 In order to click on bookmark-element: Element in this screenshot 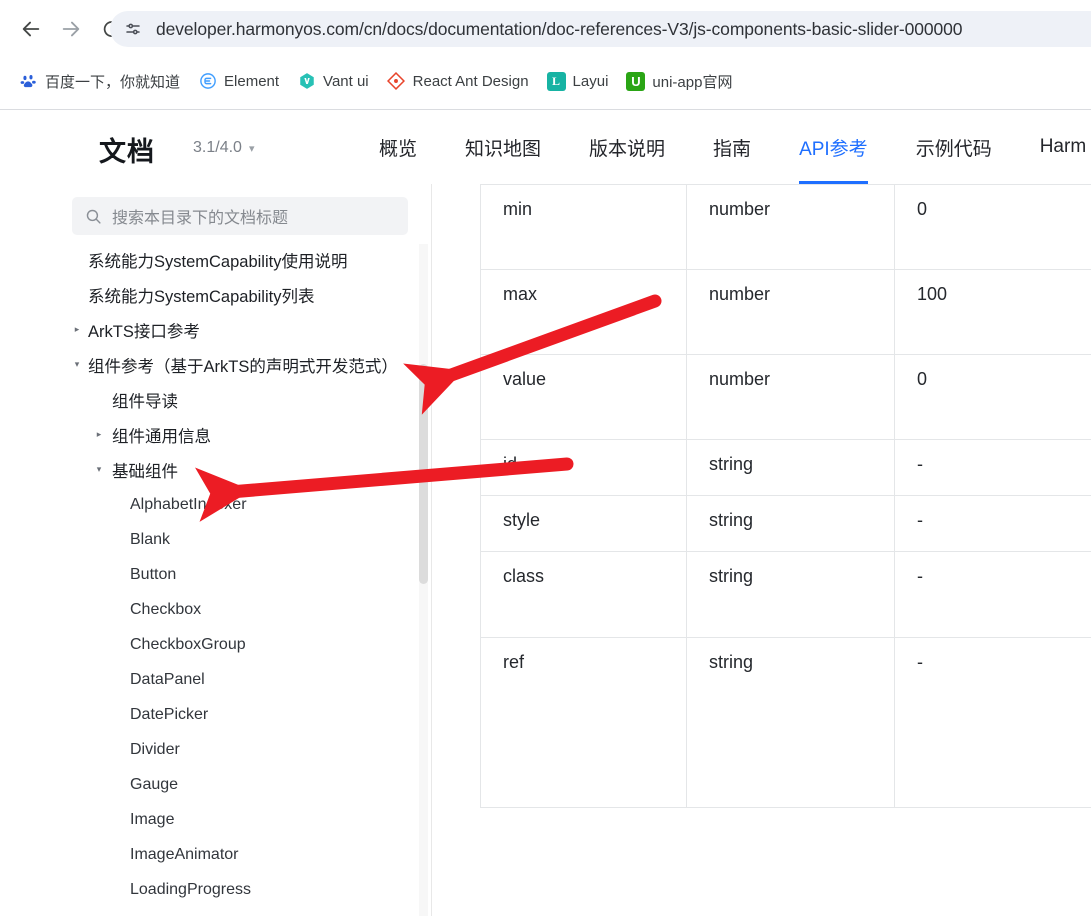, I will do `click(238, 81)`.